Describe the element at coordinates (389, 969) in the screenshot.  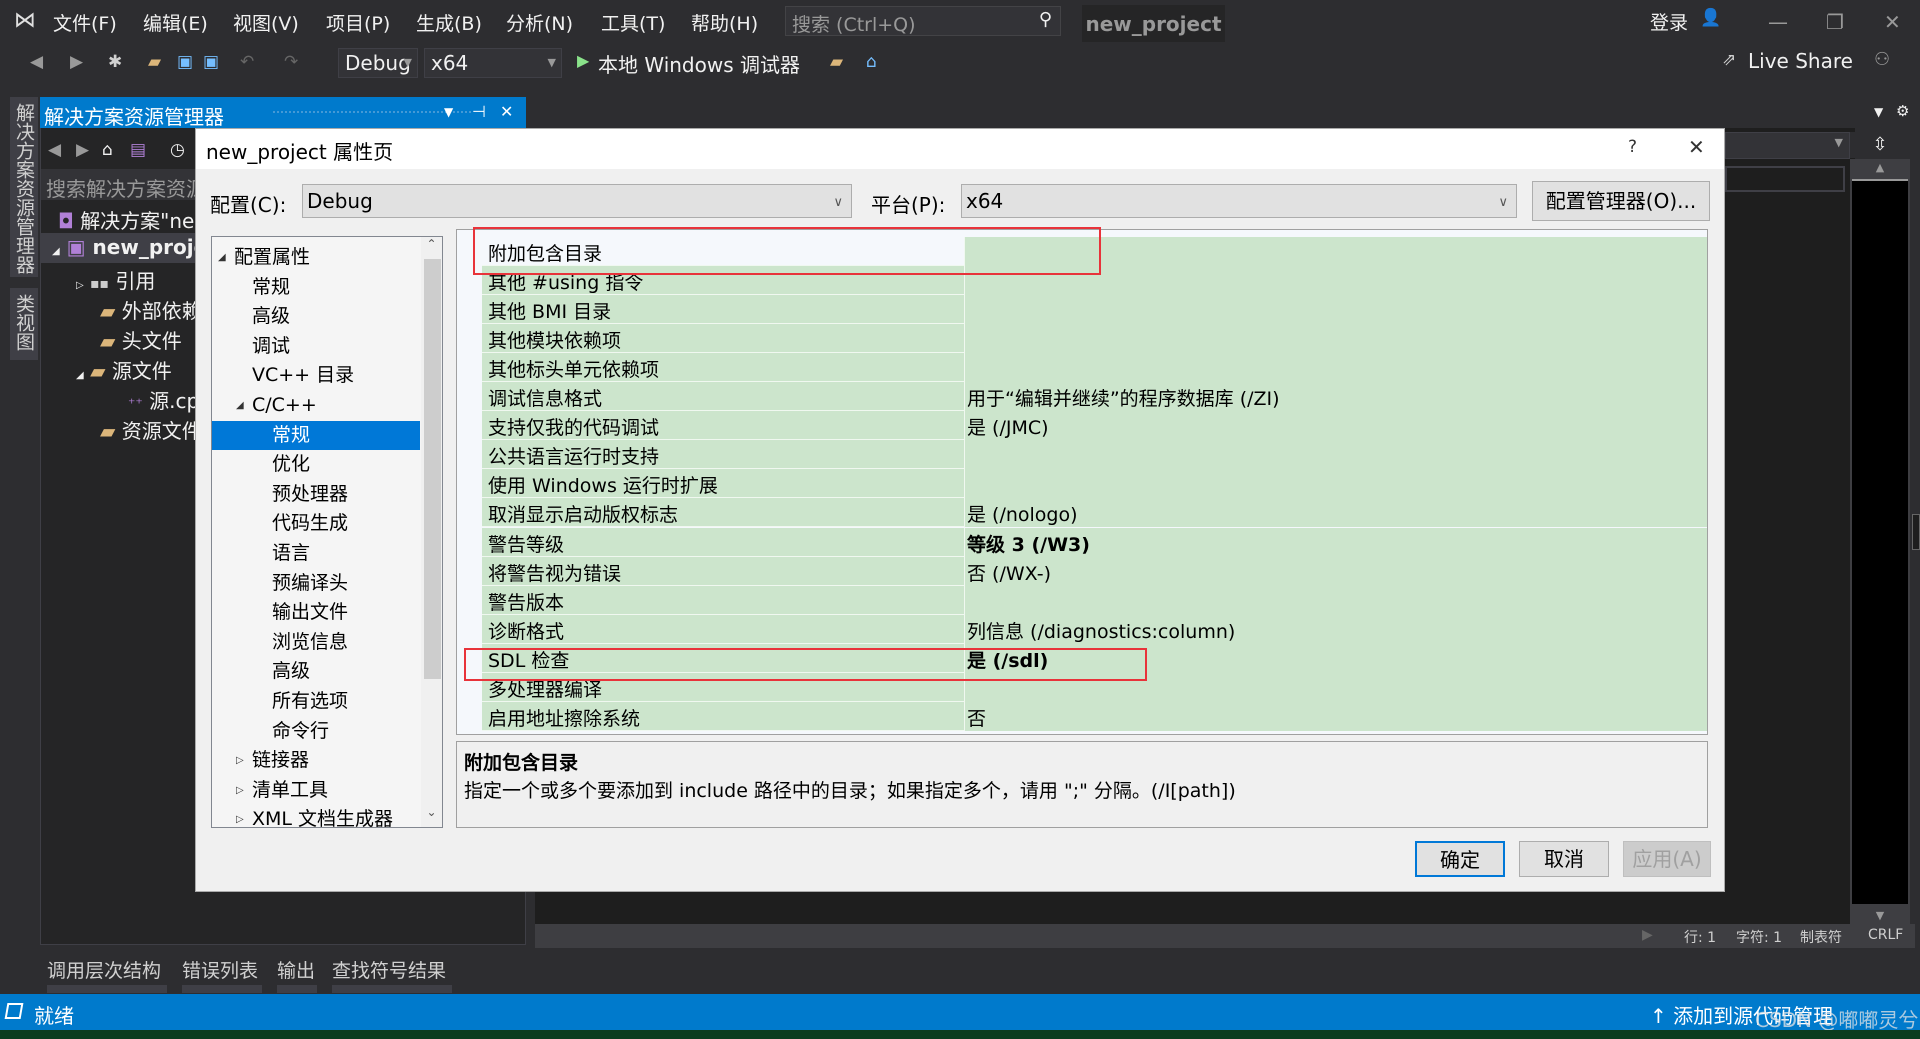
I see `tab-find-symbol-results: 查找符号结果` at that location.